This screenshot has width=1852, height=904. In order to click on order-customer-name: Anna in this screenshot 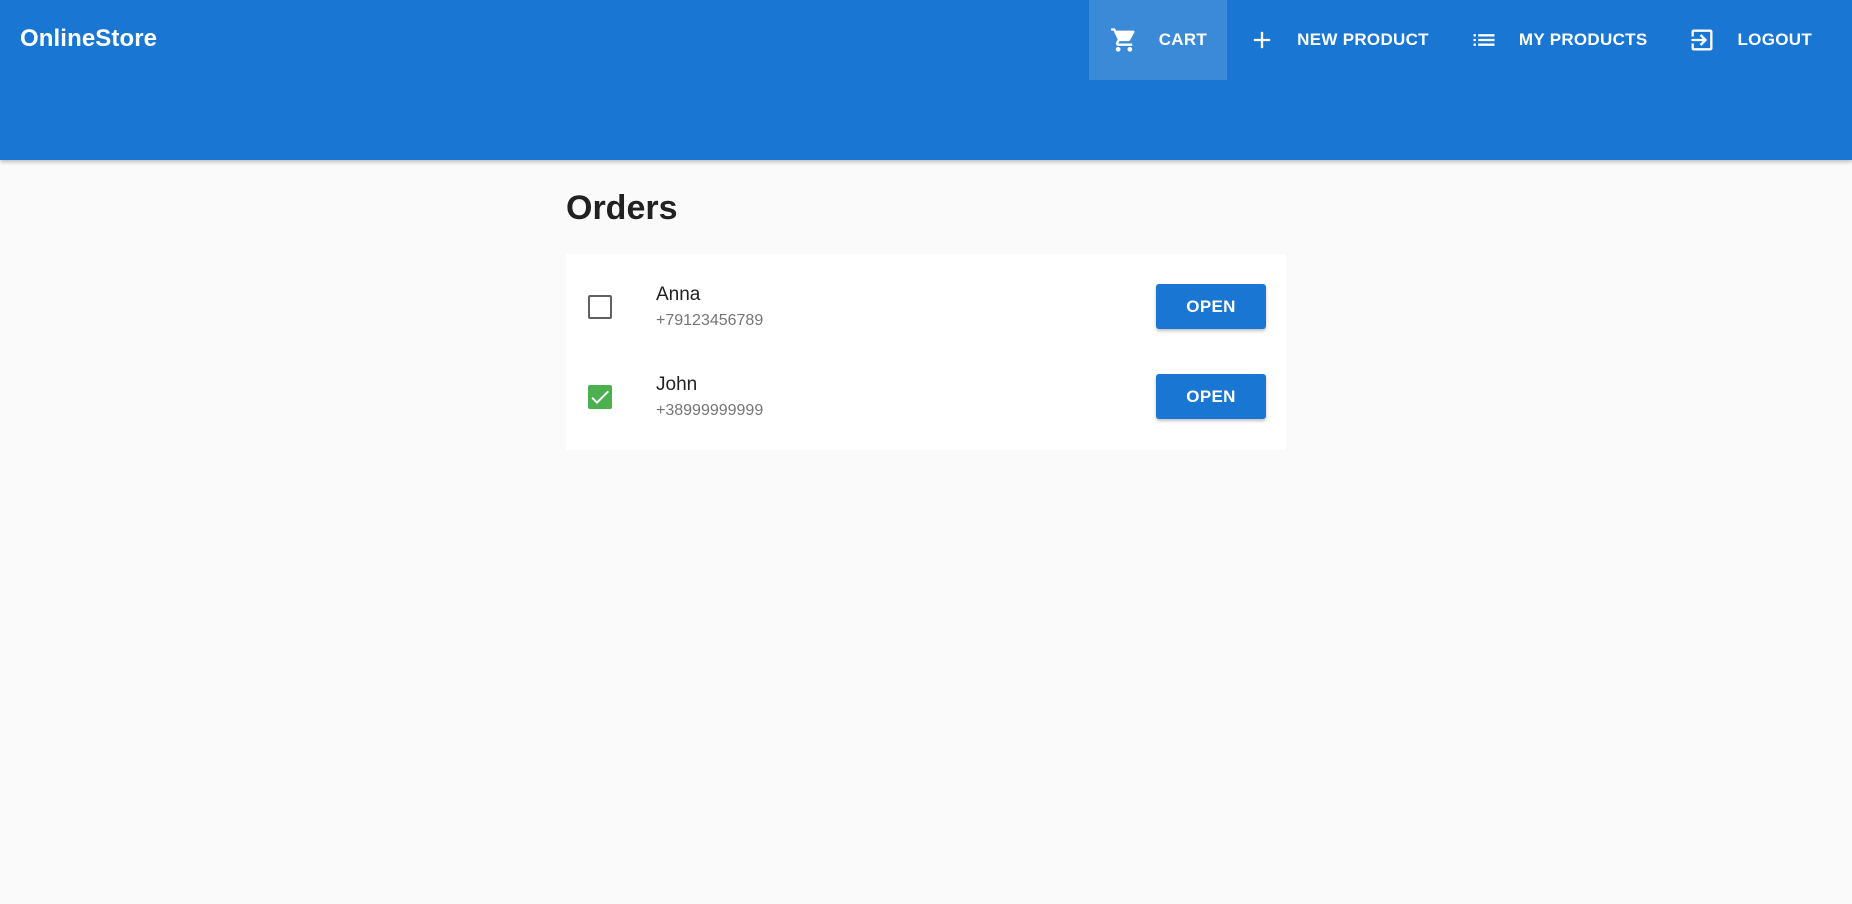, I will do `click(678, 294)`.